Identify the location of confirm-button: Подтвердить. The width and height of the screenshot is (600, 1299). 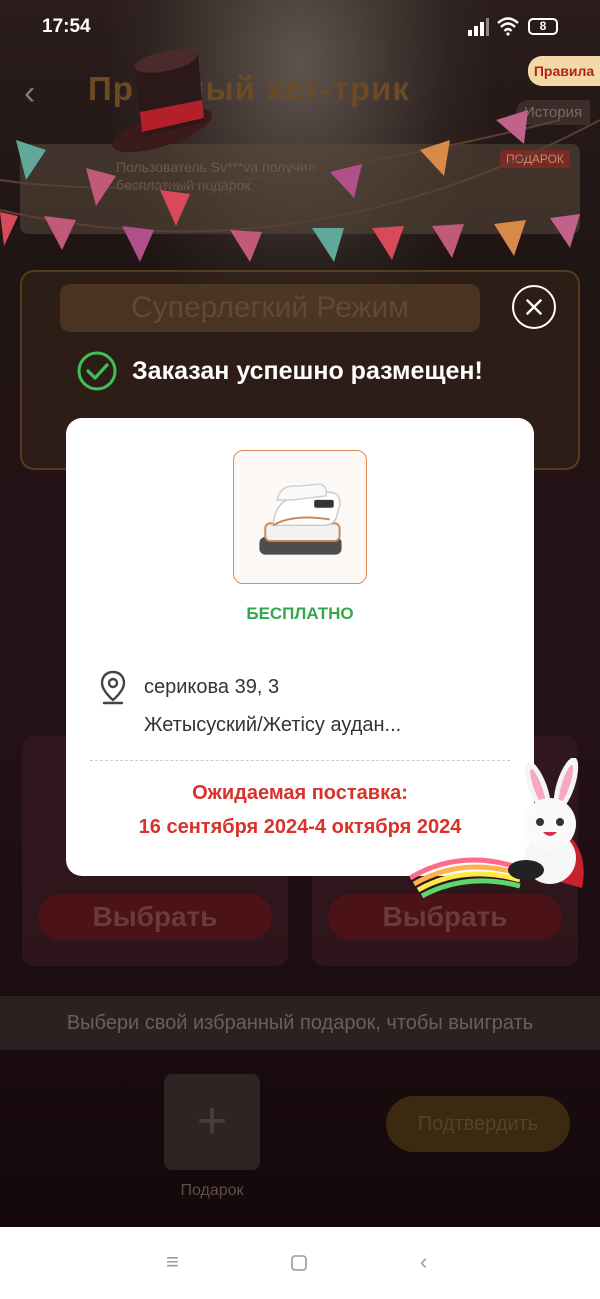
(478, 1124).